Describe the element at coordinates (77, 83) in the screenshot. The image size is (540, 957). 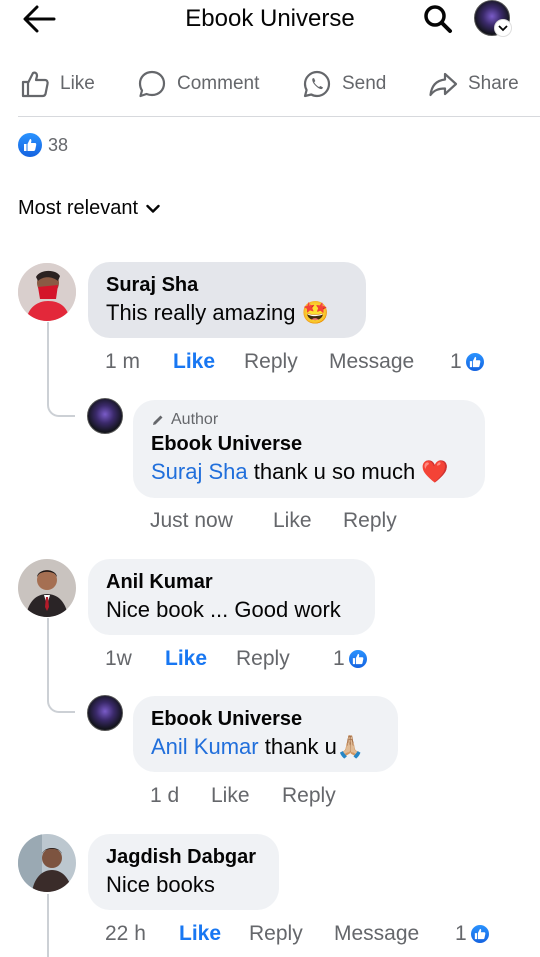
I see `like-label: Like` at that location.